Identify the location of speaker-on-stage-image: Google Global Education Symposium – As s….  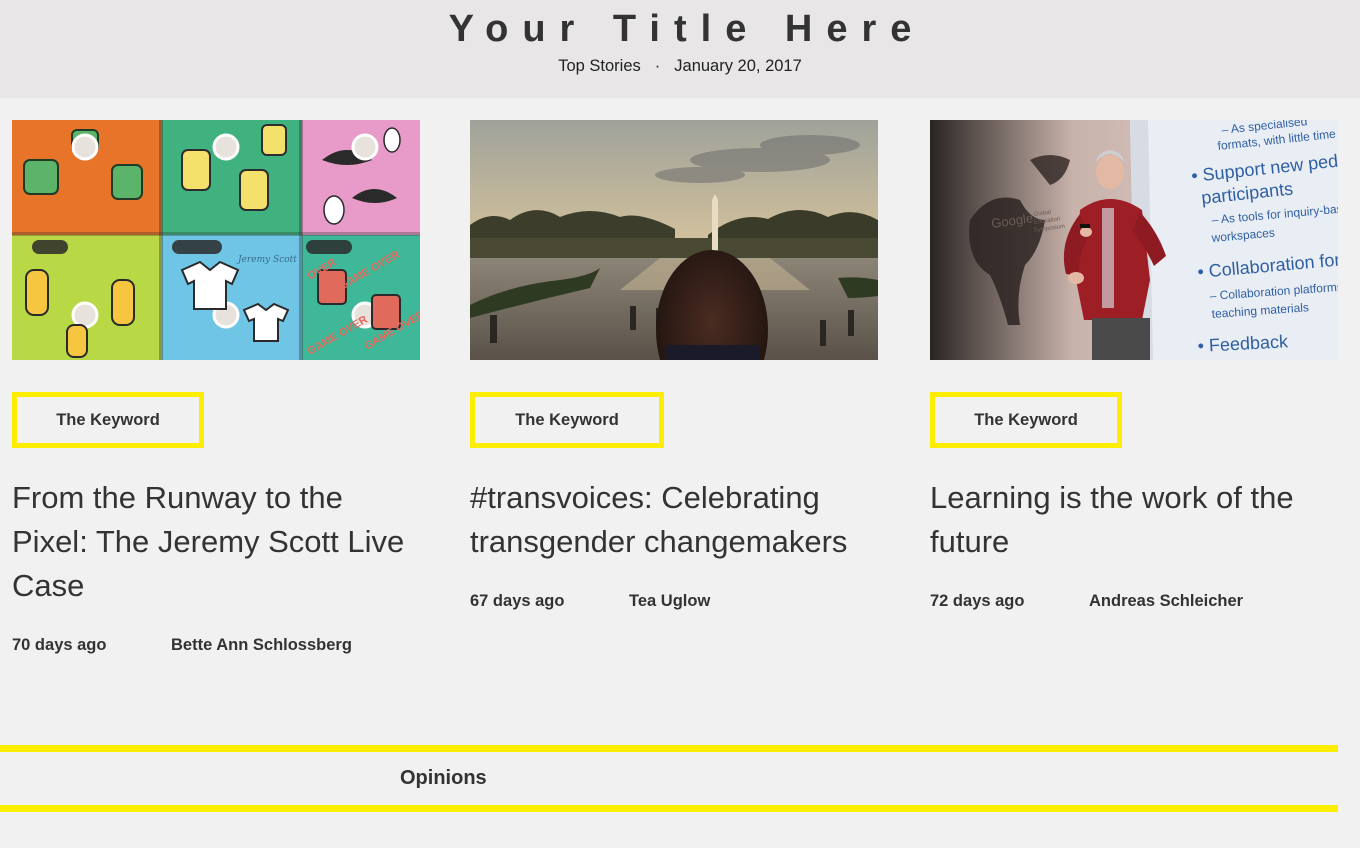
(1134, 240).